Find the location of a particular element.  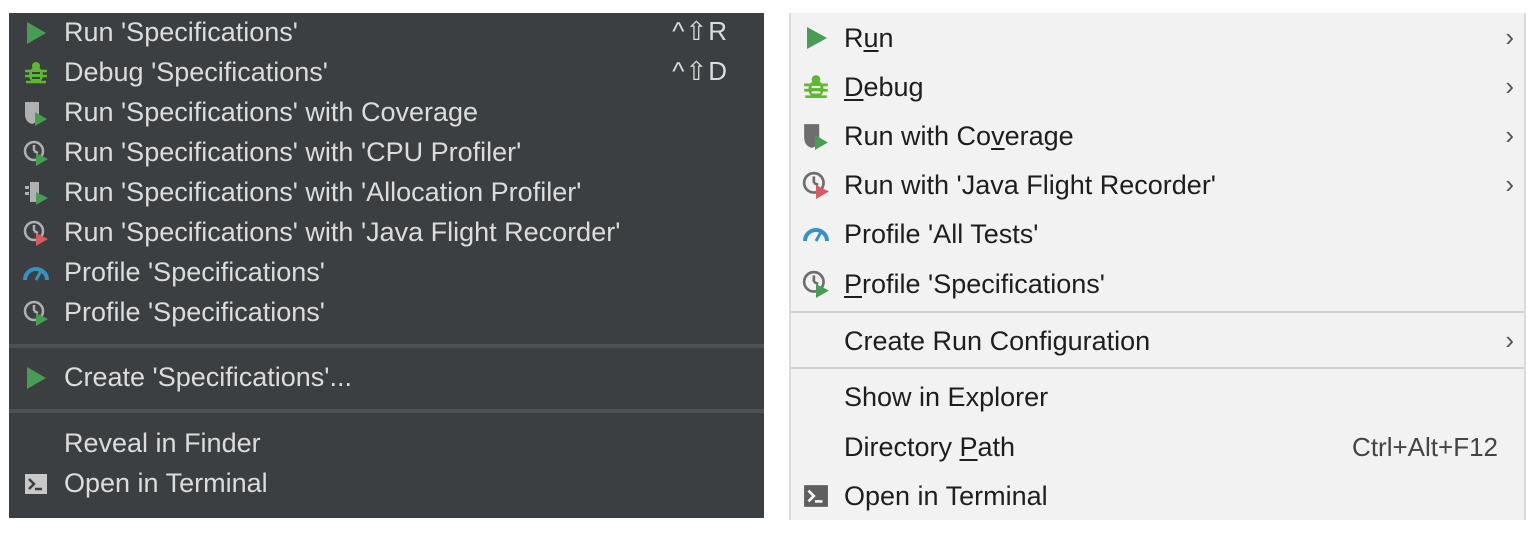

menu-item-reveal-in-finder: Reveal in Finder is located at coordinates (386, 444).